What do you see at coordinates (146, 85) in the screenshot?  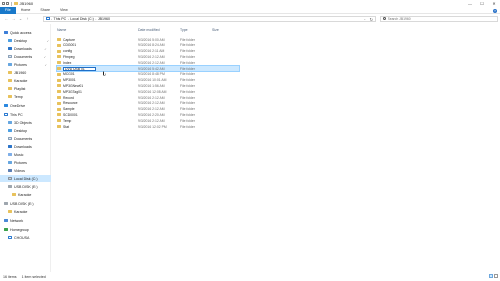 I see `list-item: MP3GNew01 9/3/2016 1:56 AM File folder` at bounding box center [146, 85].